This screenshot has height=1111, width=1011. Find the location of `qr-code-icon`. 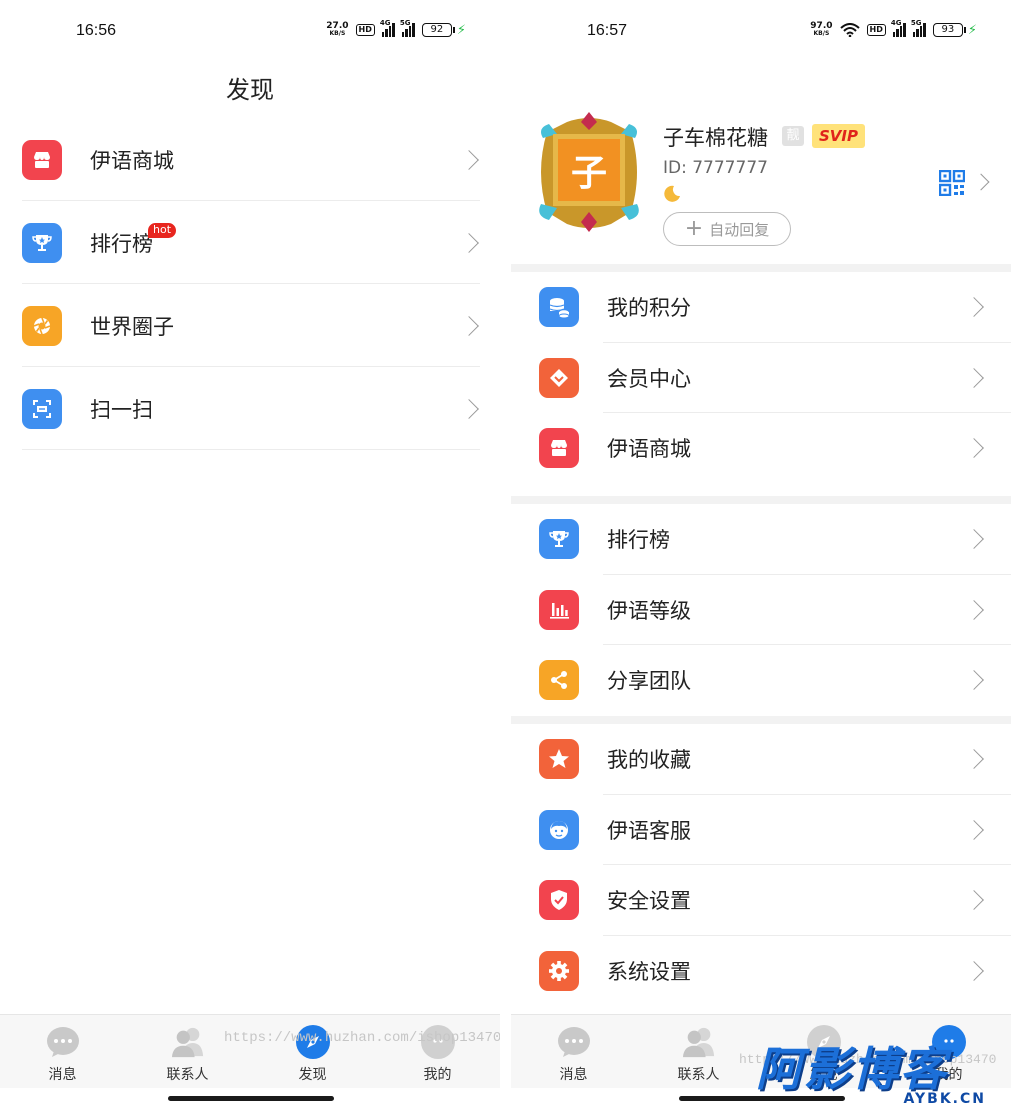

qr-code-icon is located at coordinates (952, 183).